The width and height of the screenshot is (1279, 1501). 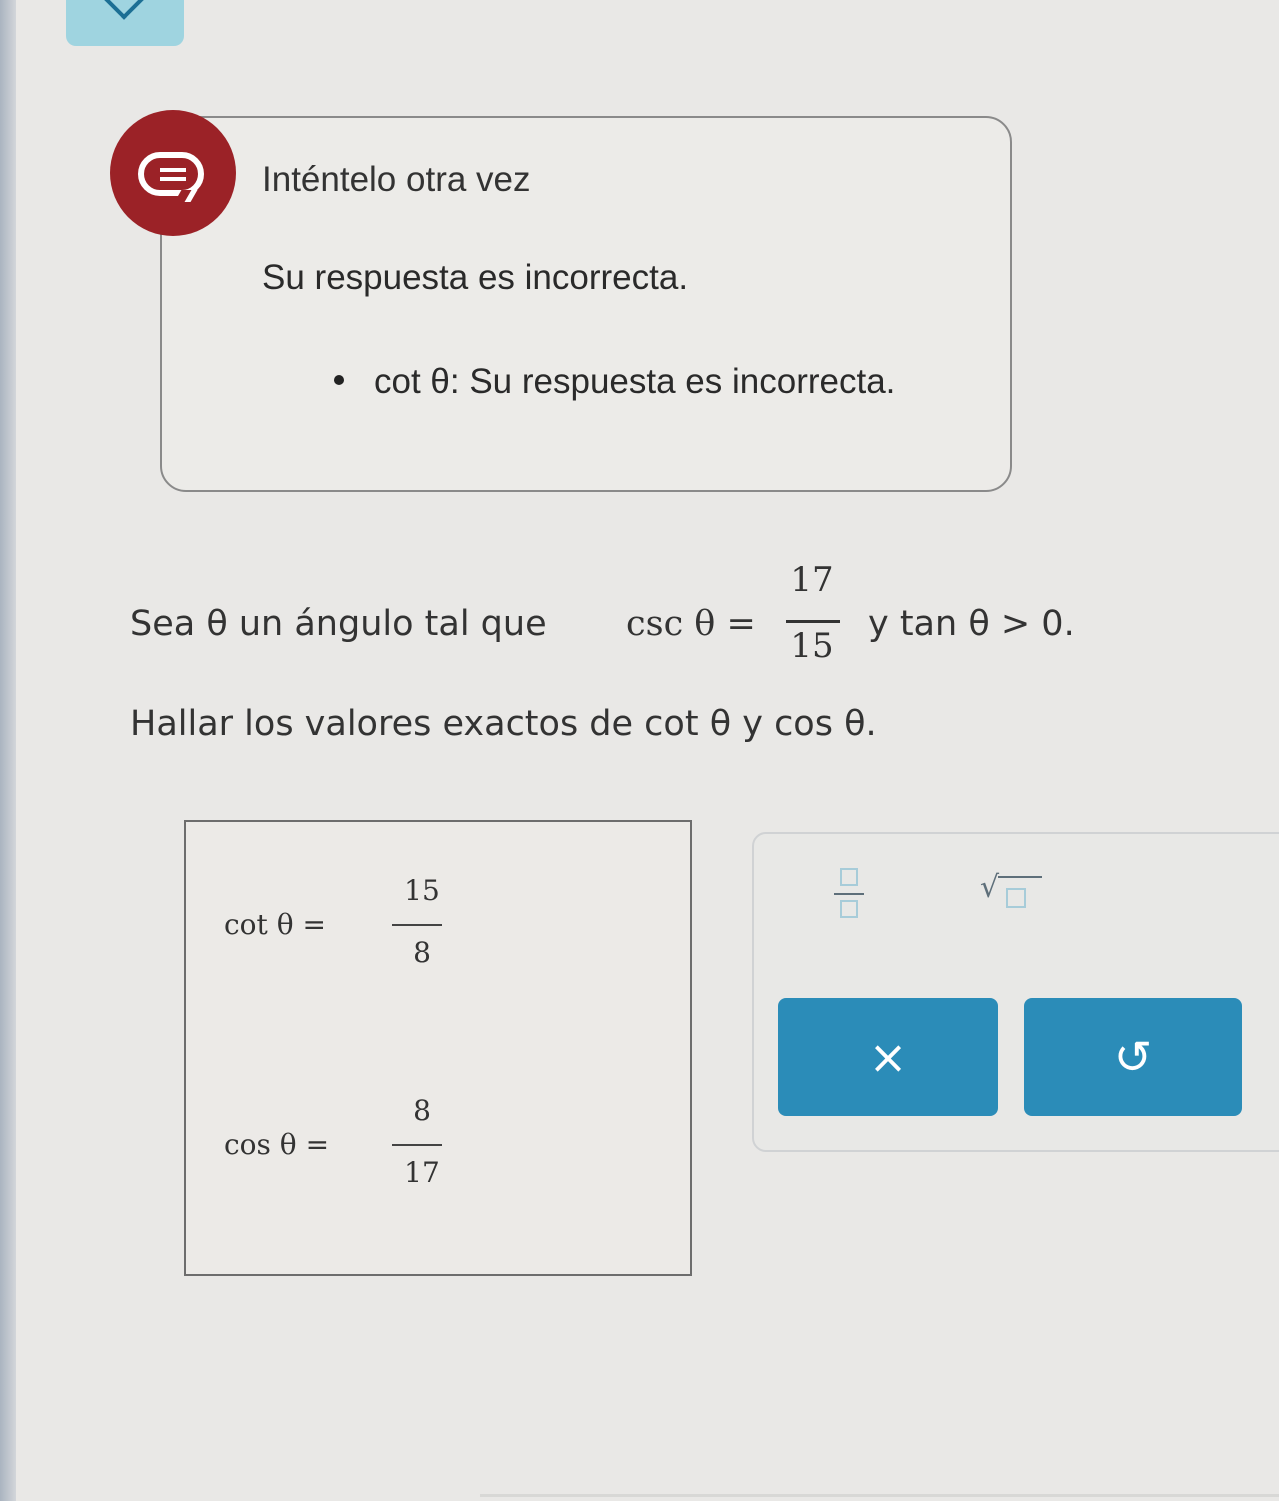 I want to click on undo-button: ↺, so click(x=1133, y=1057).